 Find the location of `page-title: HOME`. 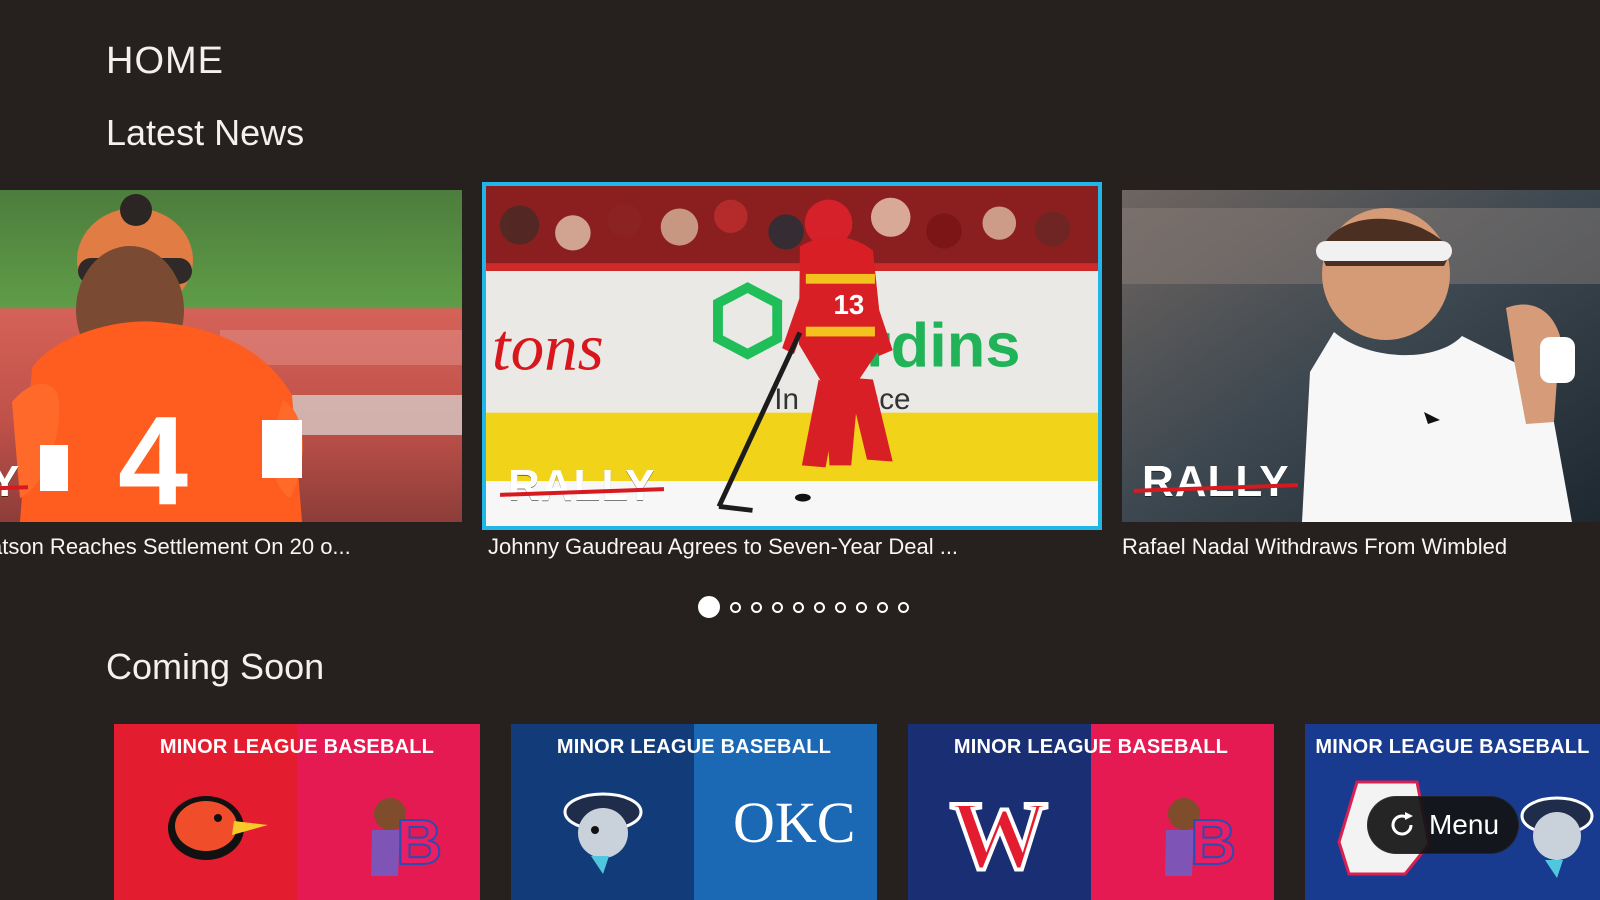

page-title: HOME is located at coordinates (165, 61).